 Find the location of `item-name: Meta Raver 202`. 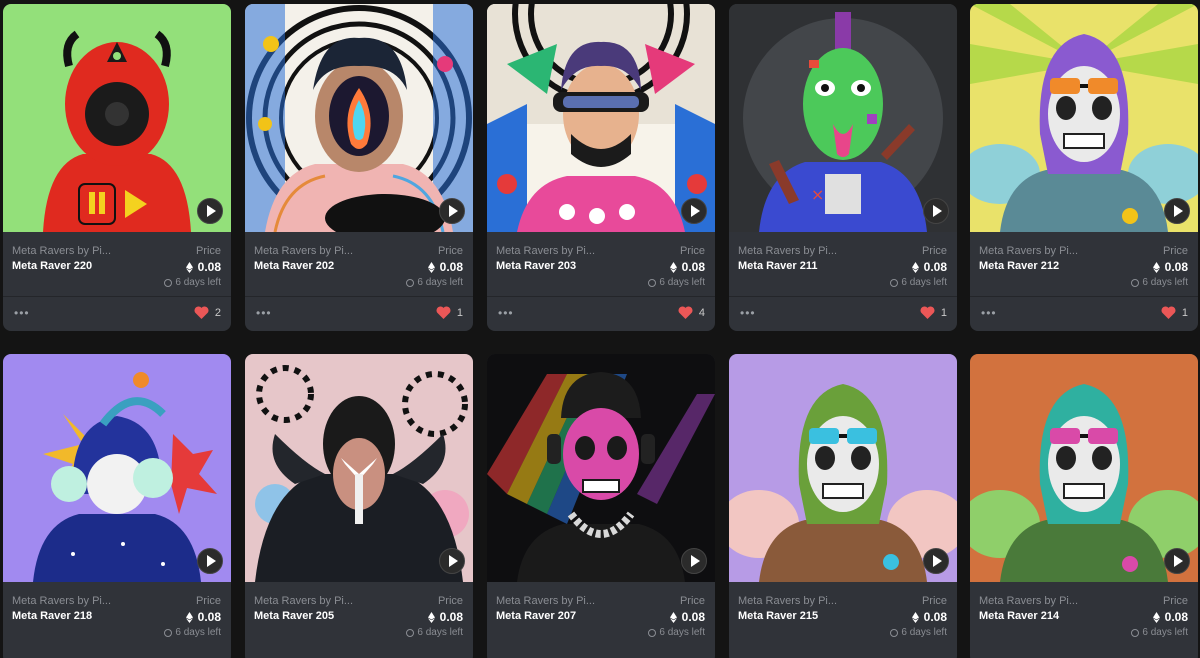

item-name: Meta Raver 202 is located at coordinates (294, 266).